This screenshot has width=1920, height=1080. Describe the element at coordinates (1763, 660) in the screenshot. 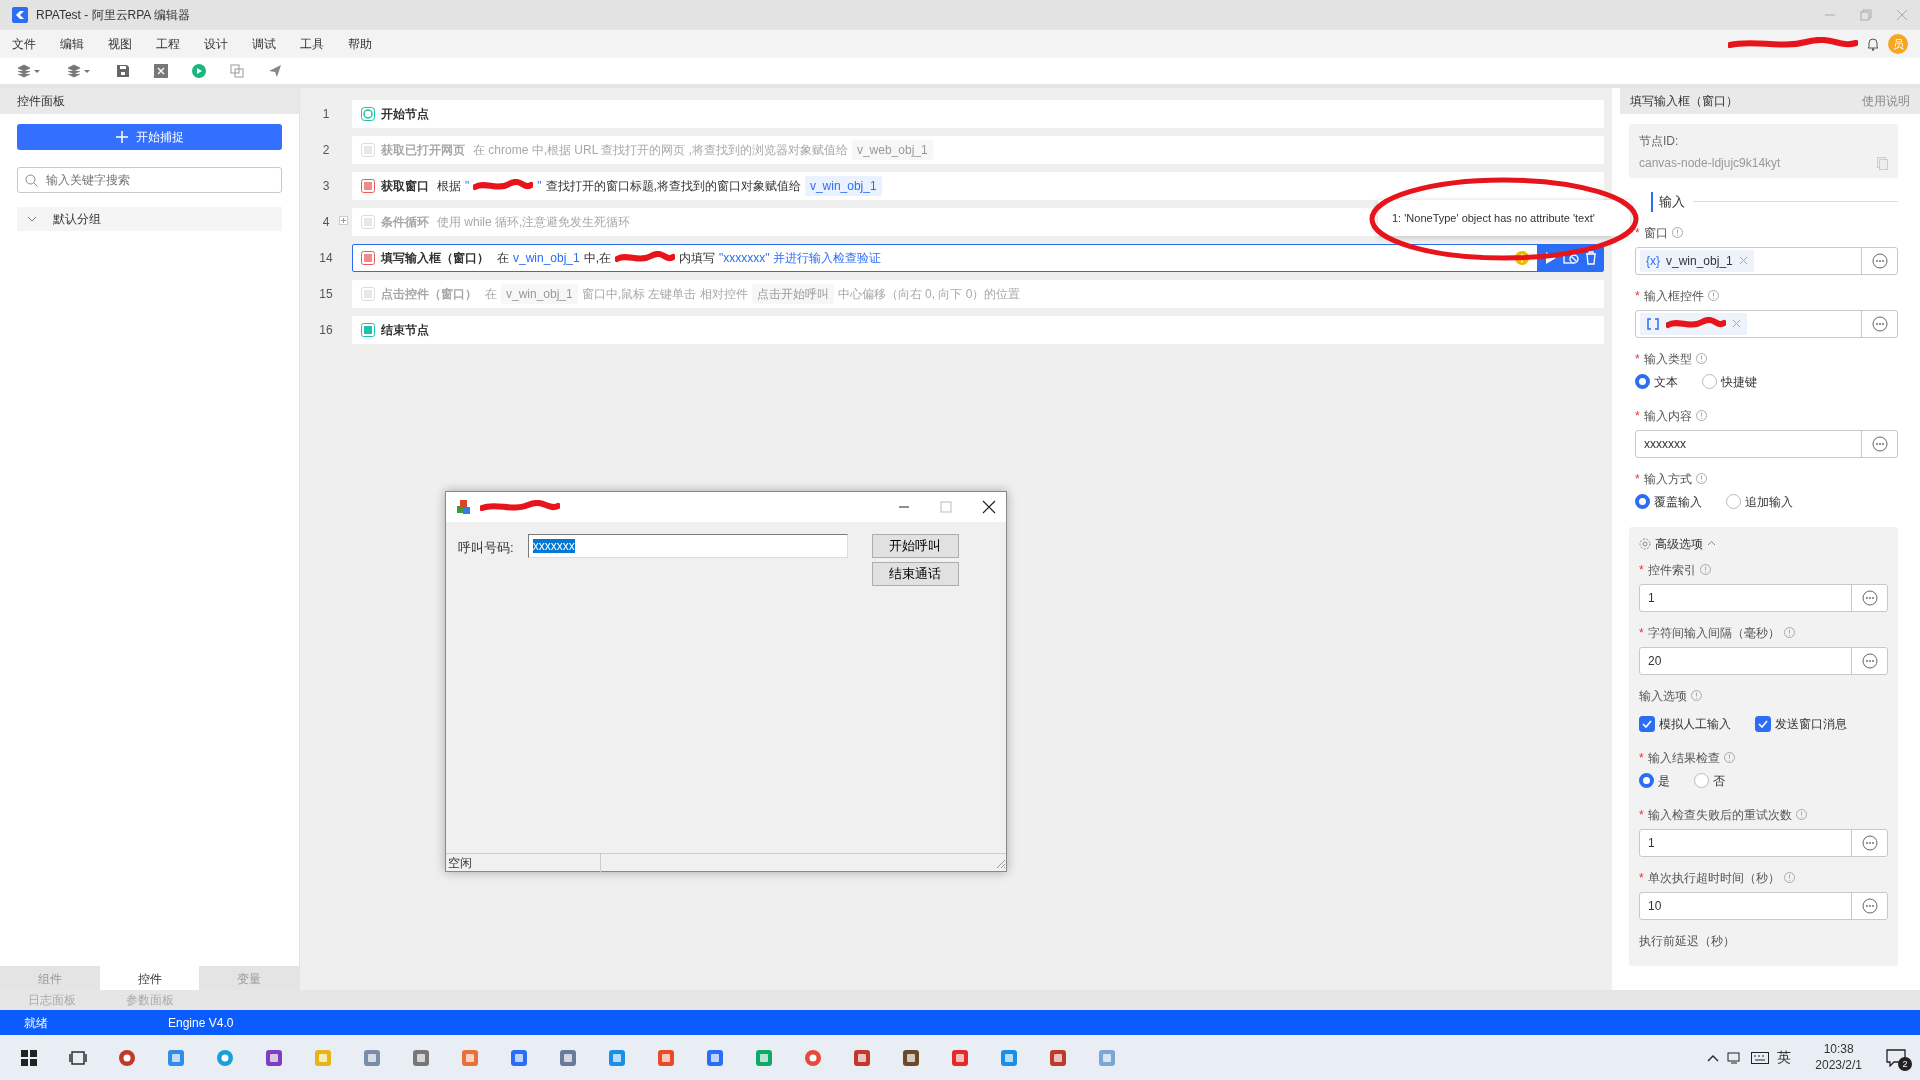

I see `input-field: 20` at that location.